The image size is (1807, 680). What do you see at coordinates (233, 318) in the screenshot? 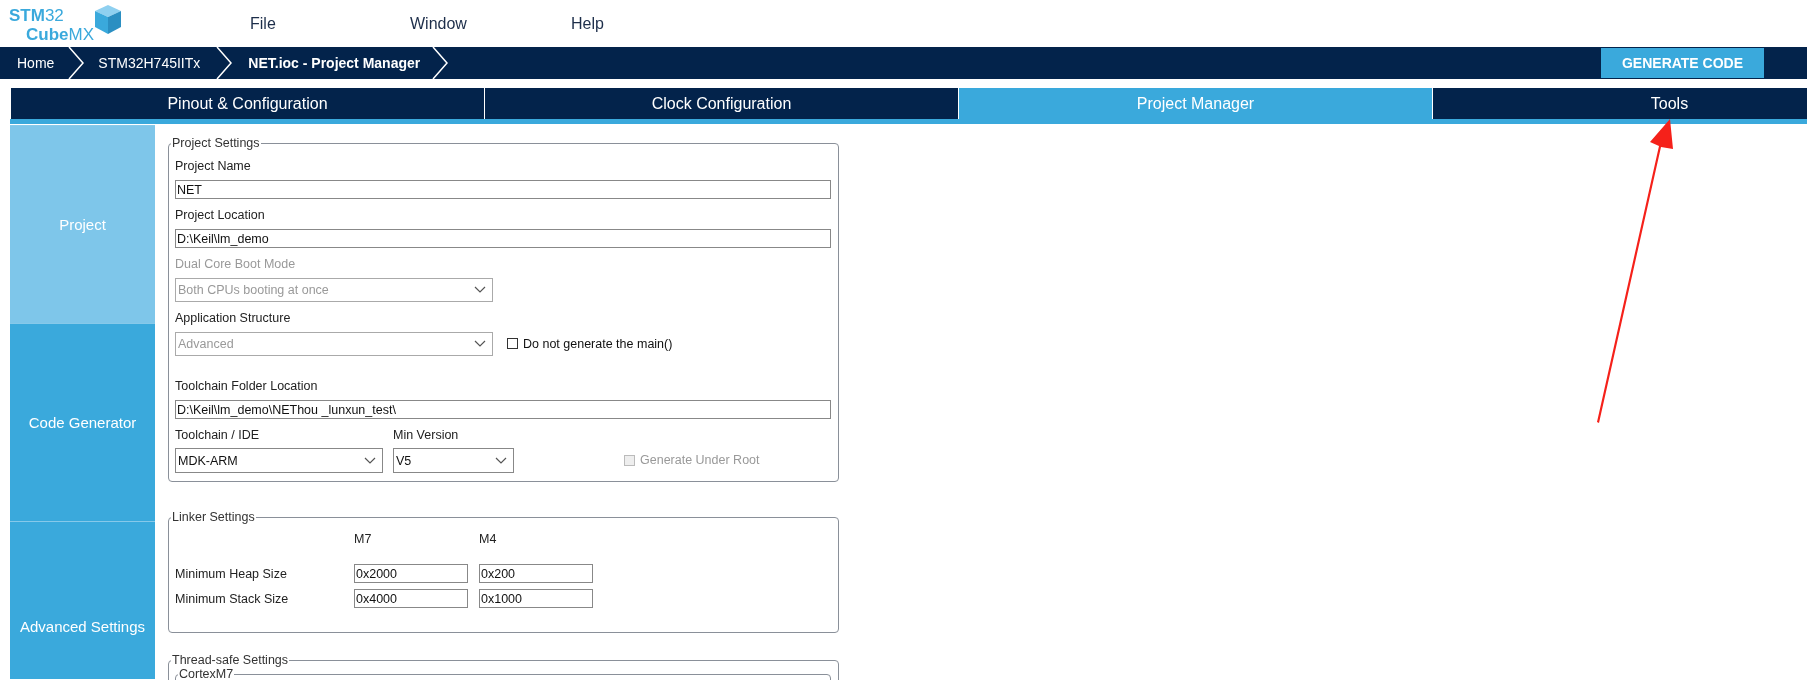
I see `field-label: Application Structure` at bounding box center [233, 318].